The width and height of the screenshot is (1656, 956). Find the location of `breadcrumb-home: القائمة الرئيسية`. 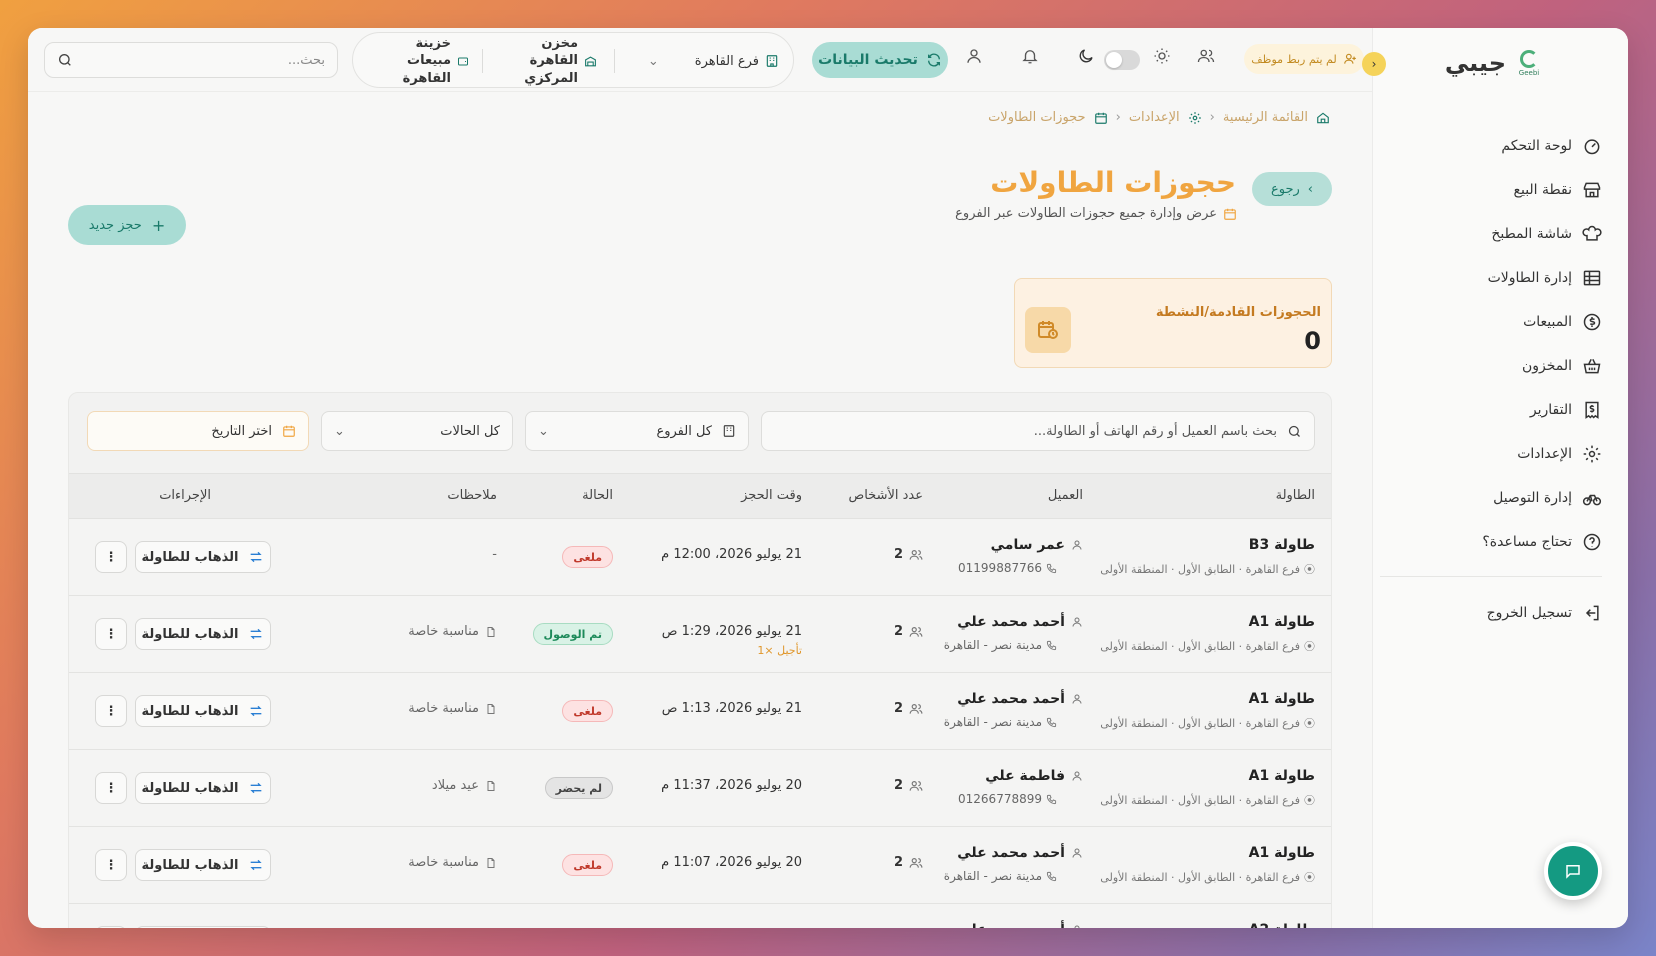

breadcrumb-home: القائمة الرئيسية is located at coordinates (1265, 117).